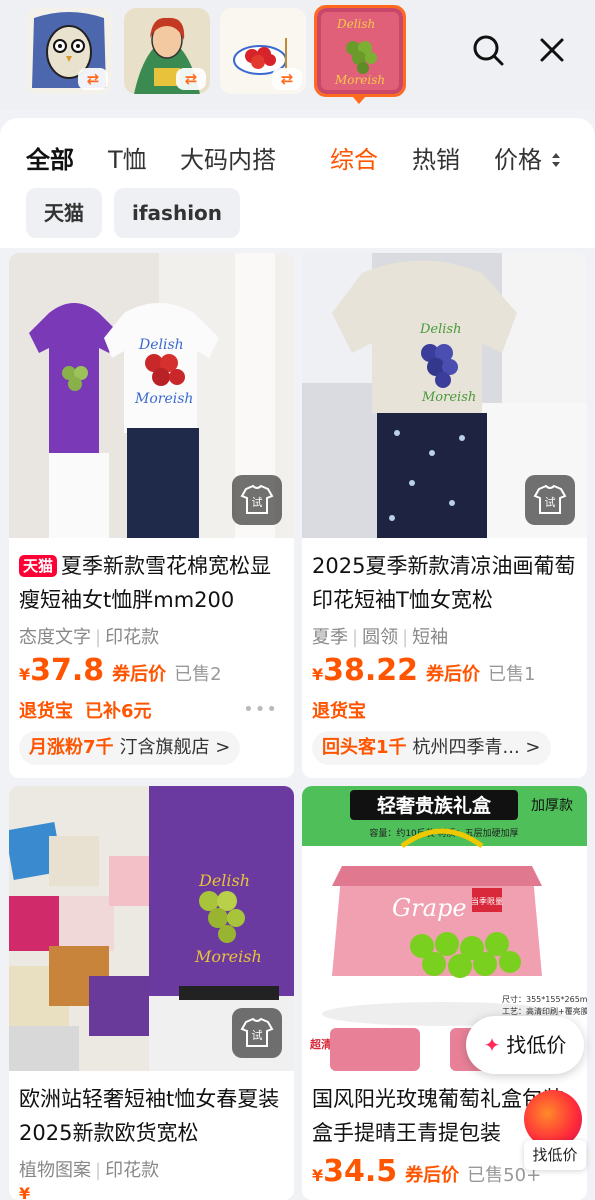 This screenshot has width=595, height=1200. Describe the element at coordinates (69, 51) in the screenshot. I see `thumbnail-owl-art: ⇄` at that location.